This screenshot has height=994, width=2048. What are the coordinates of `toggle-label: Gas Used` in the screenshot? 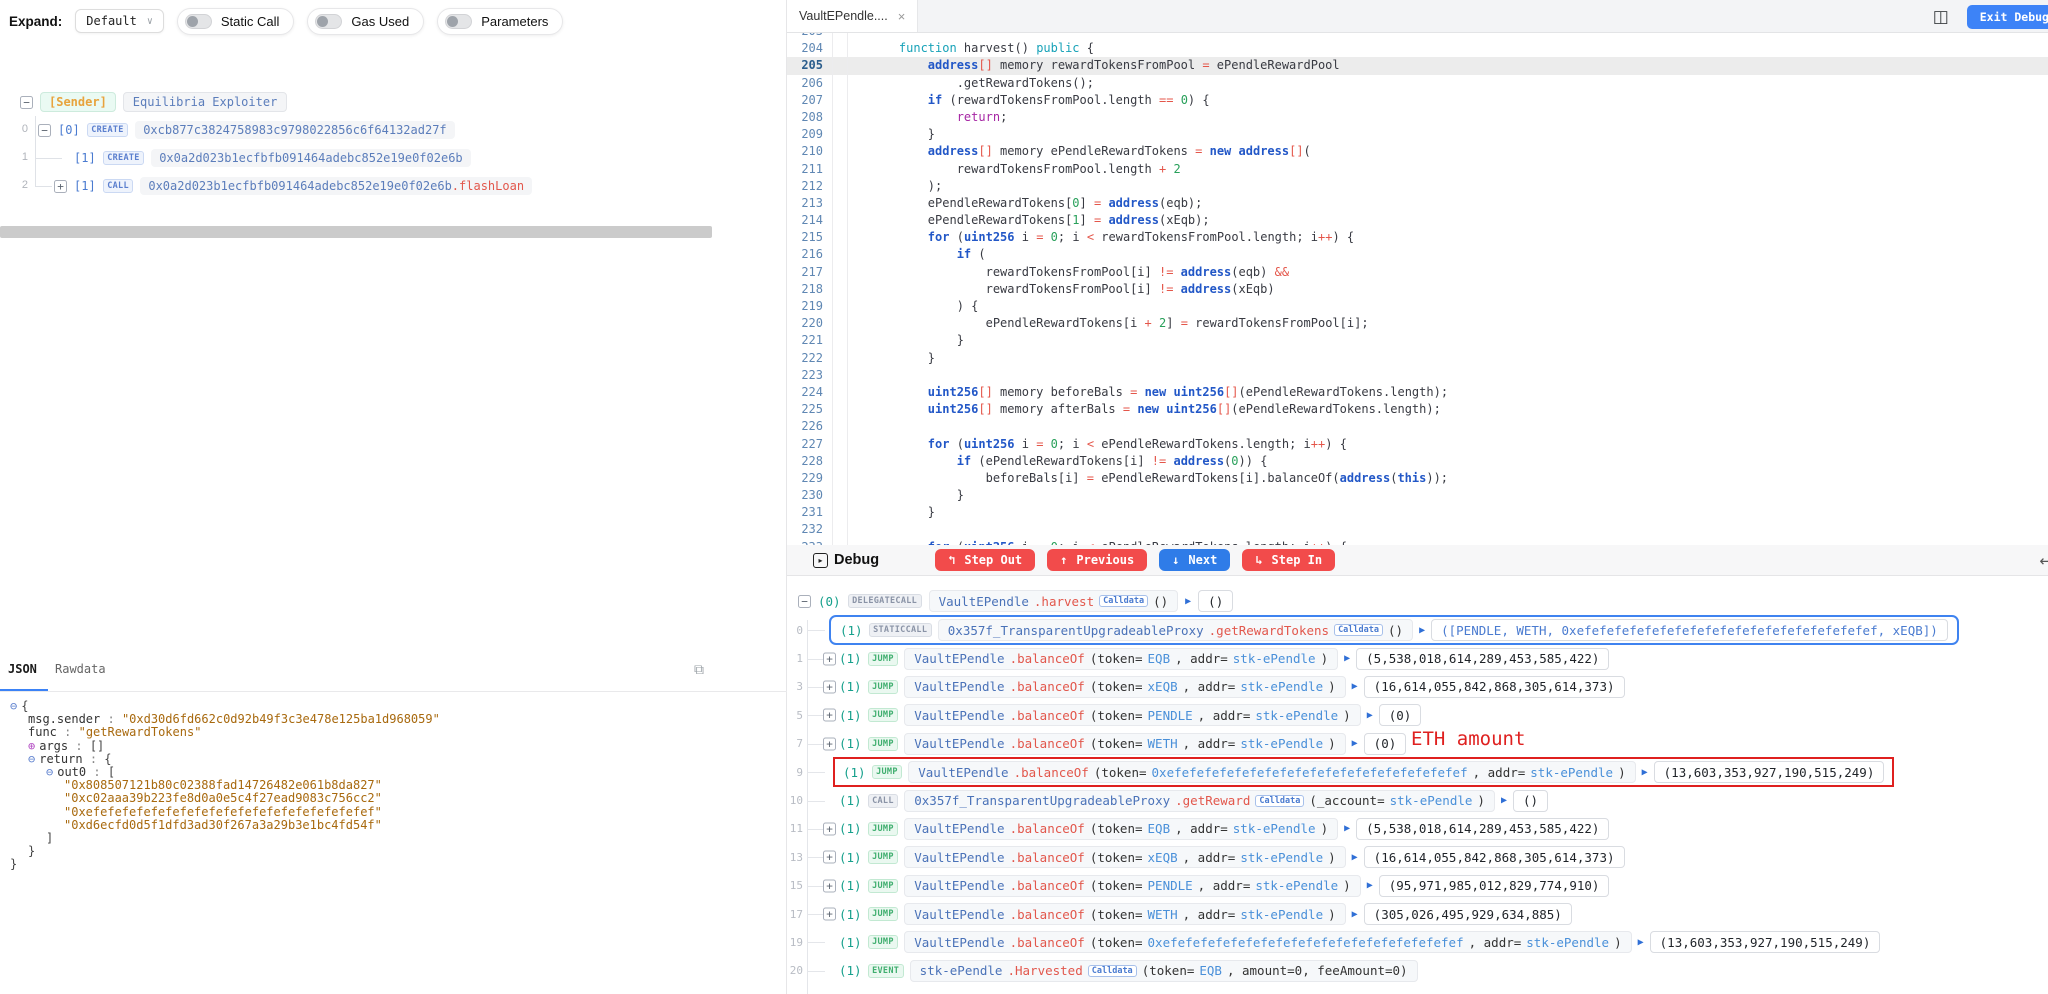 It's located at (380, 21).